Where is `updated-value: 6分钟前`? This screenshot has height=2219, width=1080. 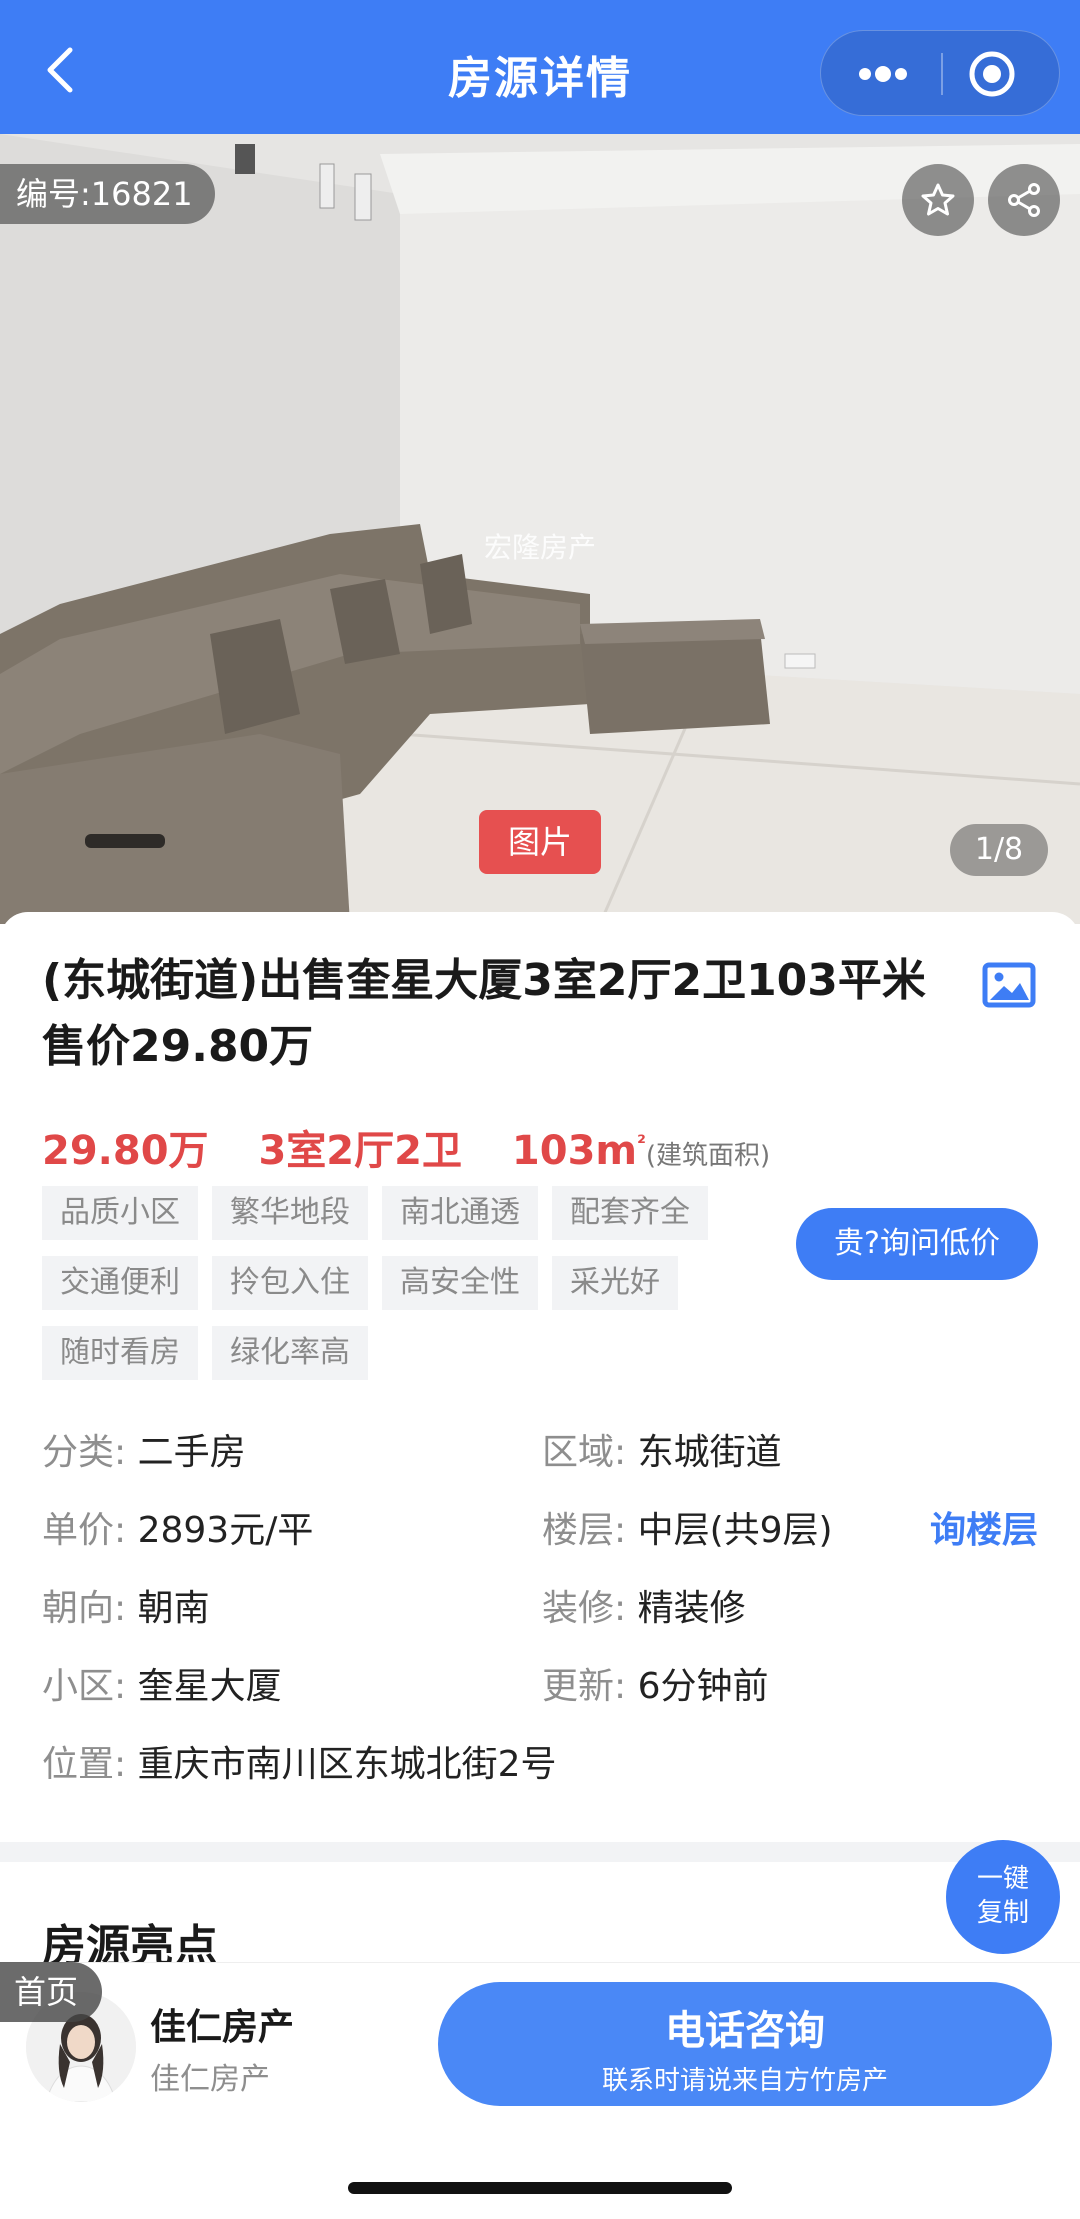 updated-value: 6分钟前 is located at coordinates (703, 1686).